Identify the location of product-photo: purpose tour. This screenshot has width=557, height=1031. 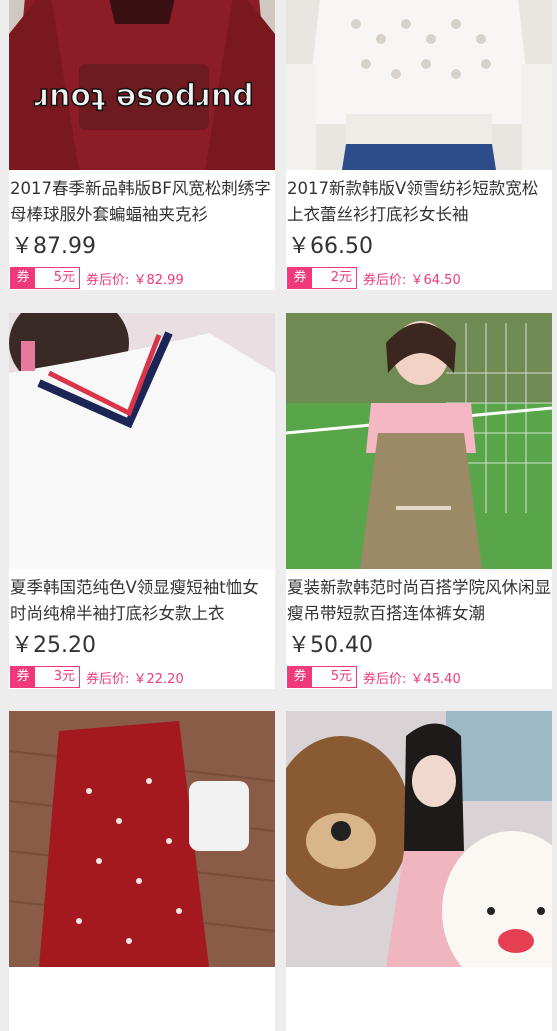
(142, 85).